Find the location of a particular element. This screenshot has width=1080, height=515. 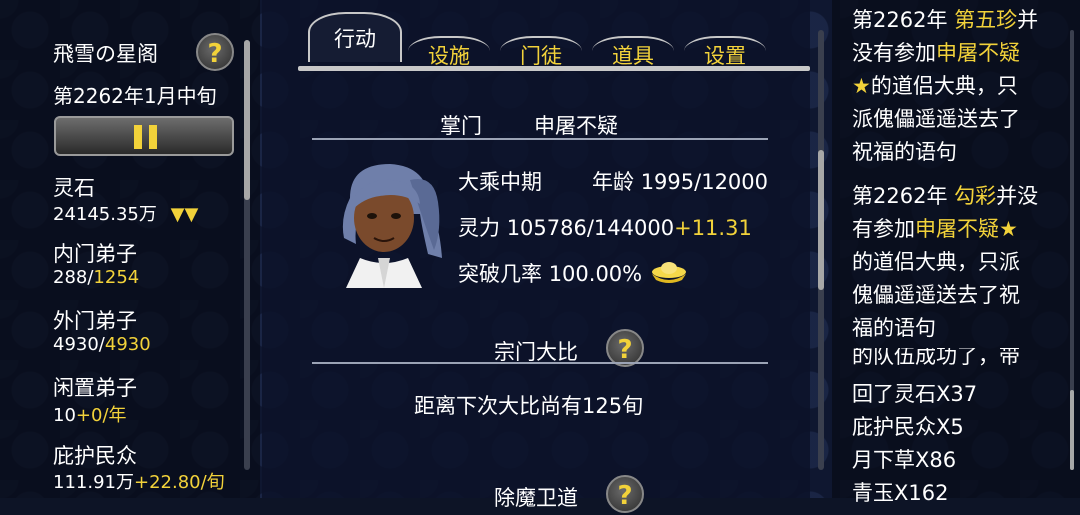

outer-disciples-label: 外门弟子 is located at coordinates (95, 321).